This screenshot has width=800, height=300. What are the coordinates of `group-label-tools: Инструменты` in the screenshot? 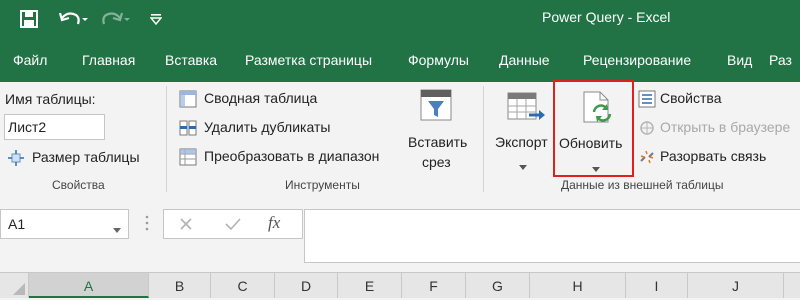 It's located at (322, 185).